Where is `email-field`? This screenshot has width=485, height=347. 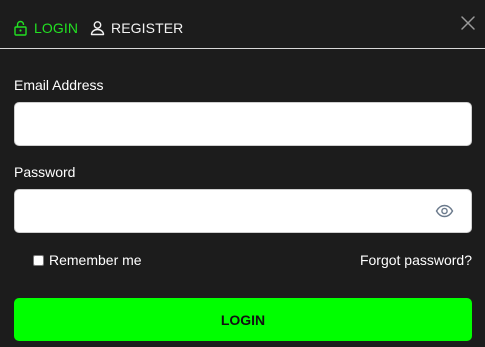
email-field is located at coordinates (243, 124).